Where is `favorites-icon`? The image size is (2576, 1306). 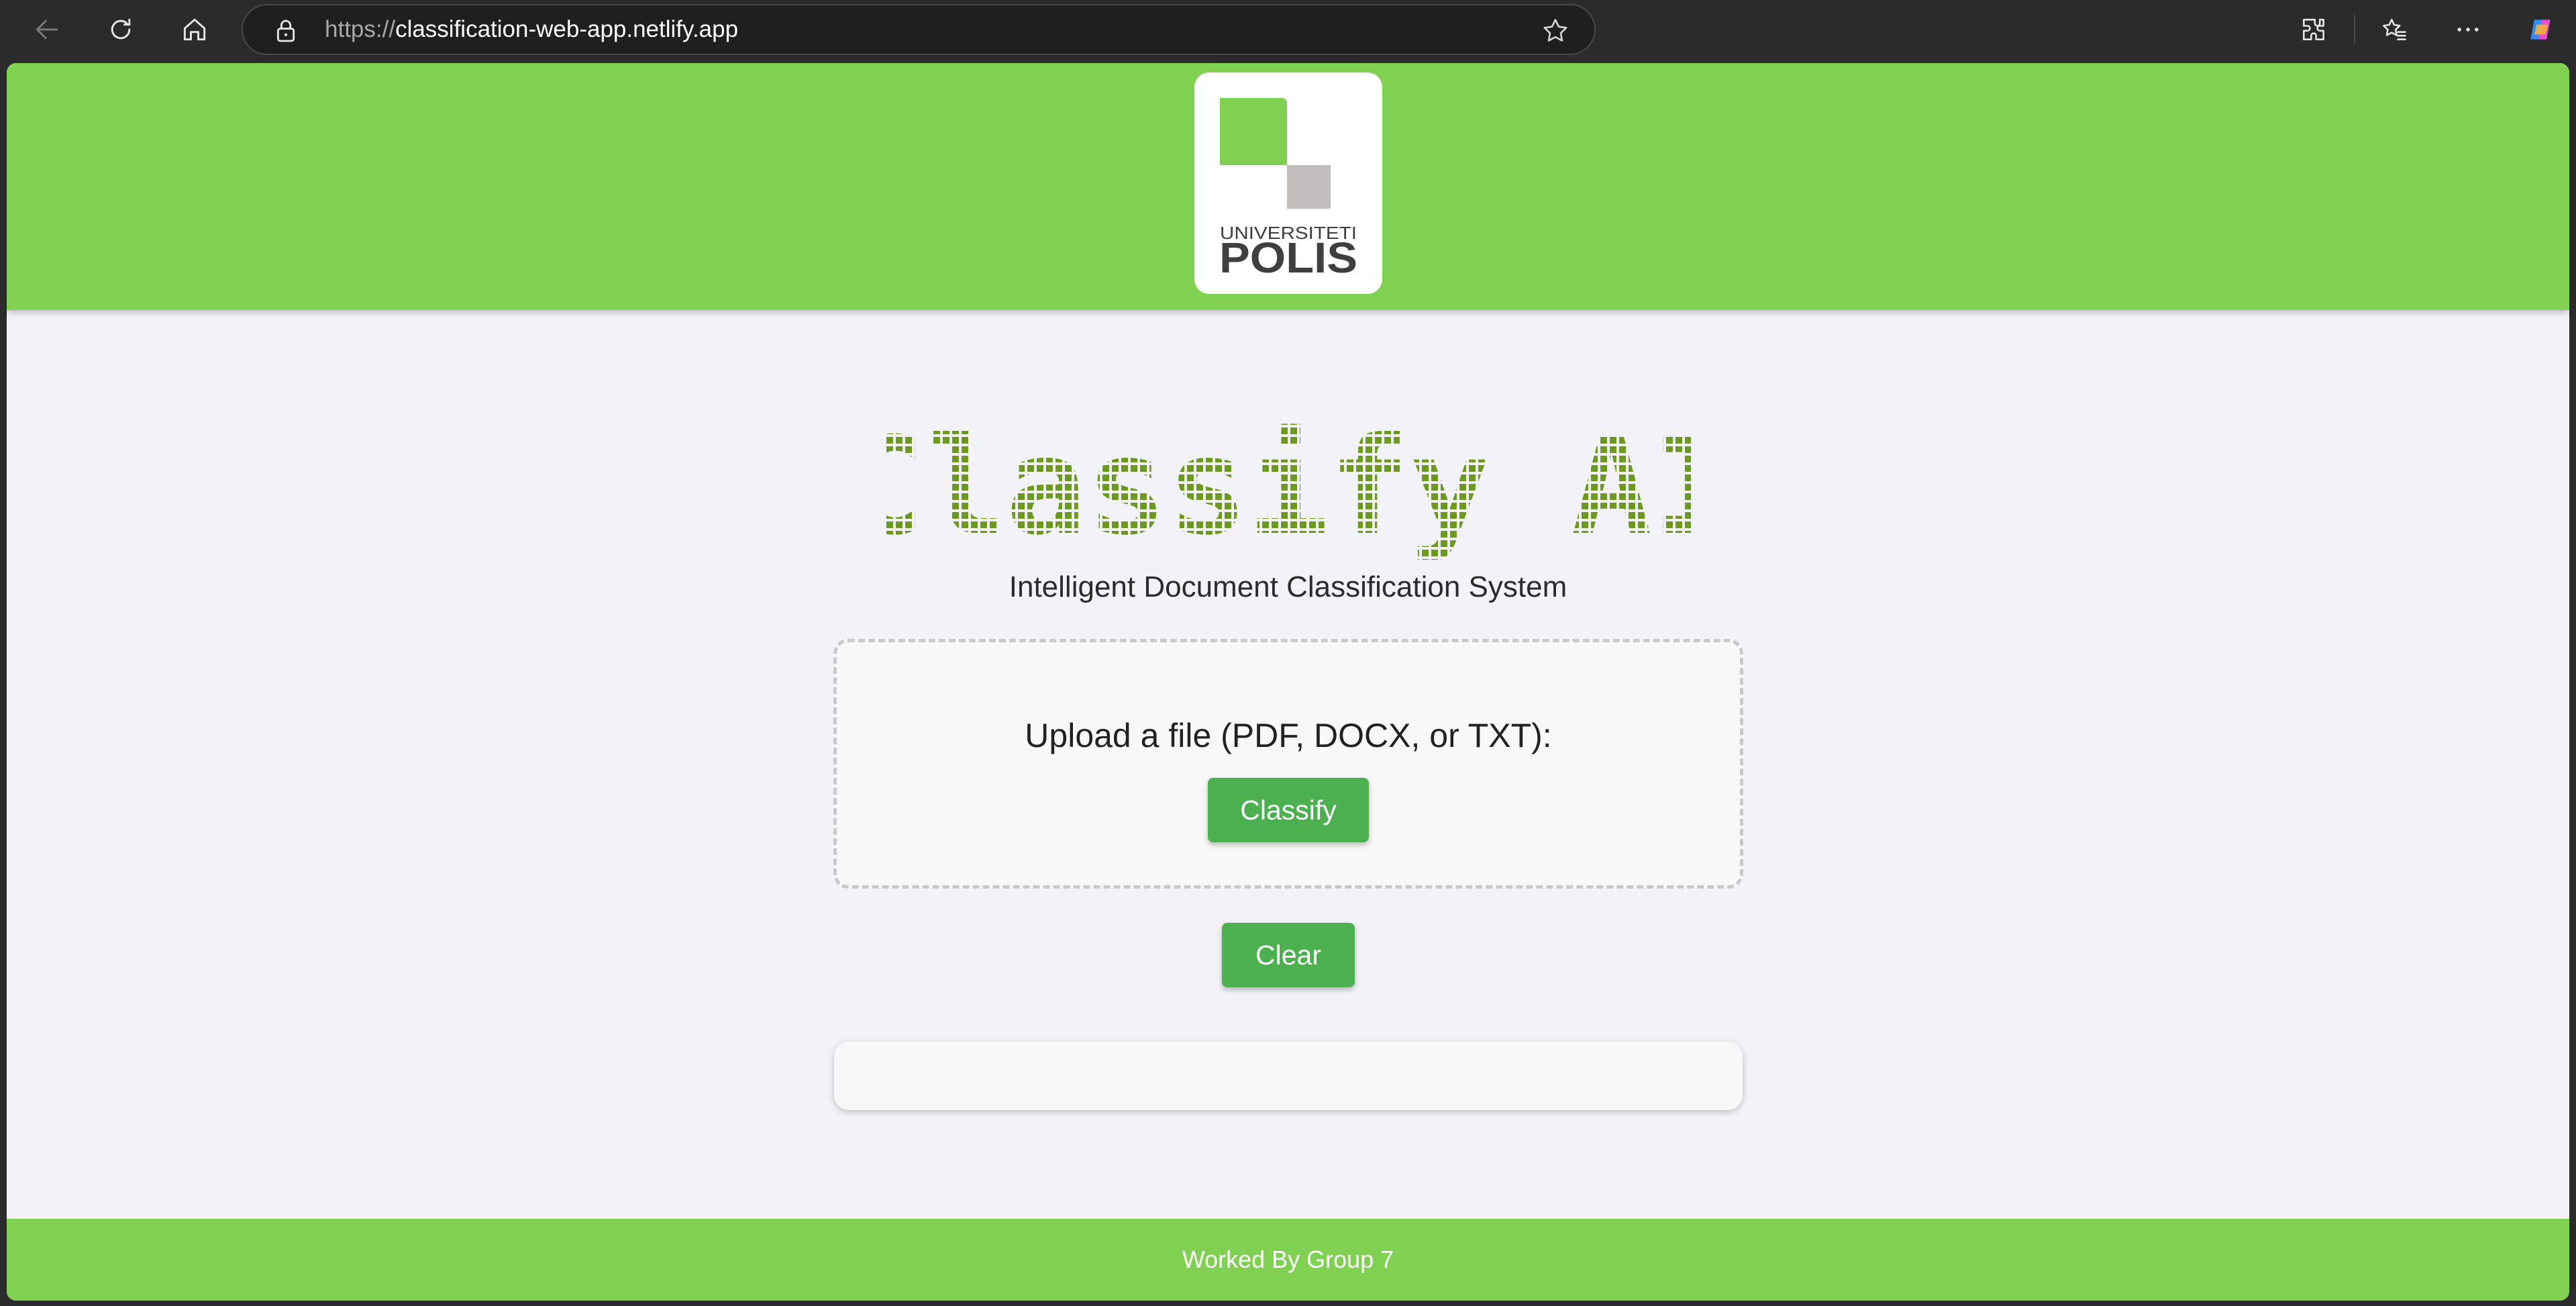 favorites-icon is located at coordinates (2394, 29).